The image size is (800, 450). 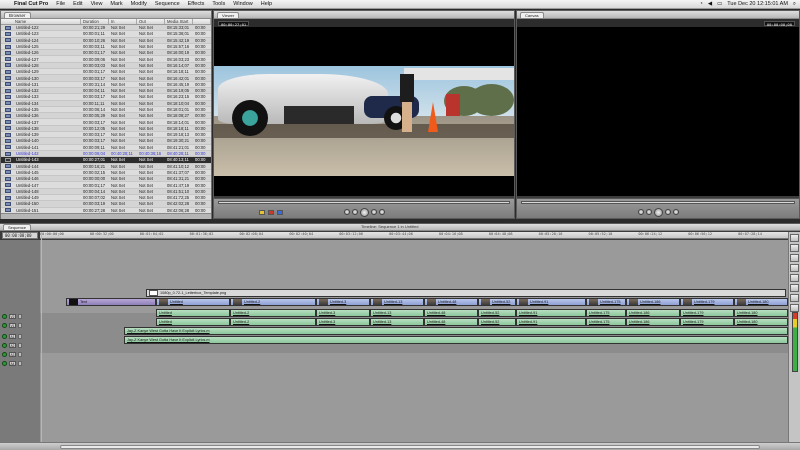 What do you see at coordinates (77, 4) in the screenshot?
I see `menu-edit: Edit` at bounding box center [77, 4].